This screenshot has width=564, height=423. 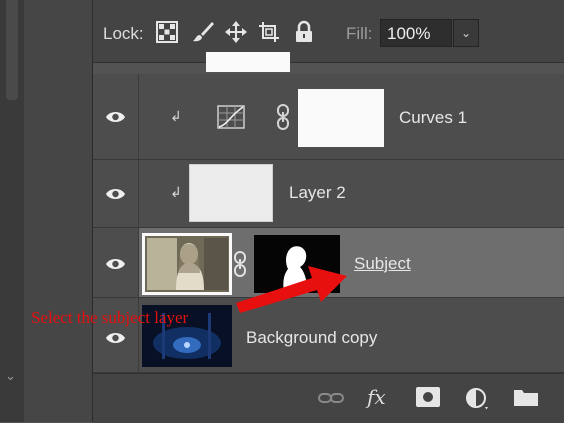 What do you see at coordinates (110, 317) in the screenshot?
I see `annotation-text: Select the subject layer` at bounding box center [110, 317].